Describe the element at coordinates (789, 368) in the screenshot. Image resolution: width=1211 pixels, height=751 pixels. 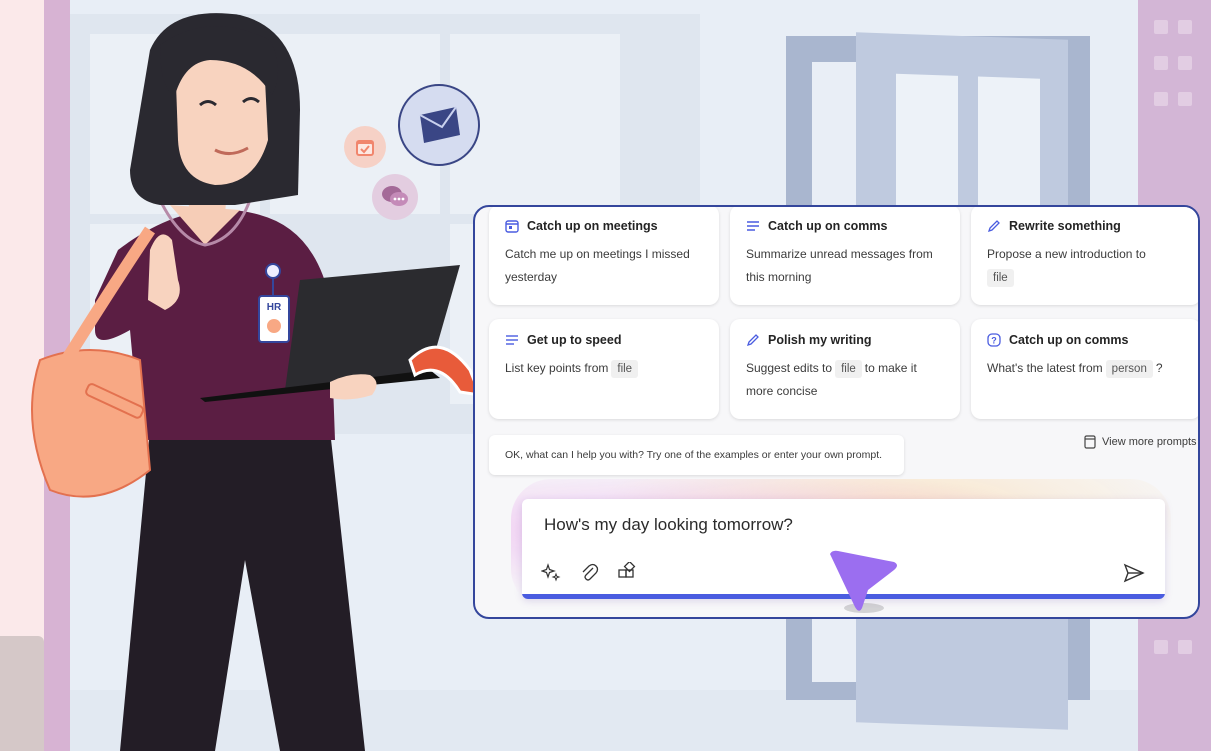
I see `card-body: Suggest edits to` at that location.